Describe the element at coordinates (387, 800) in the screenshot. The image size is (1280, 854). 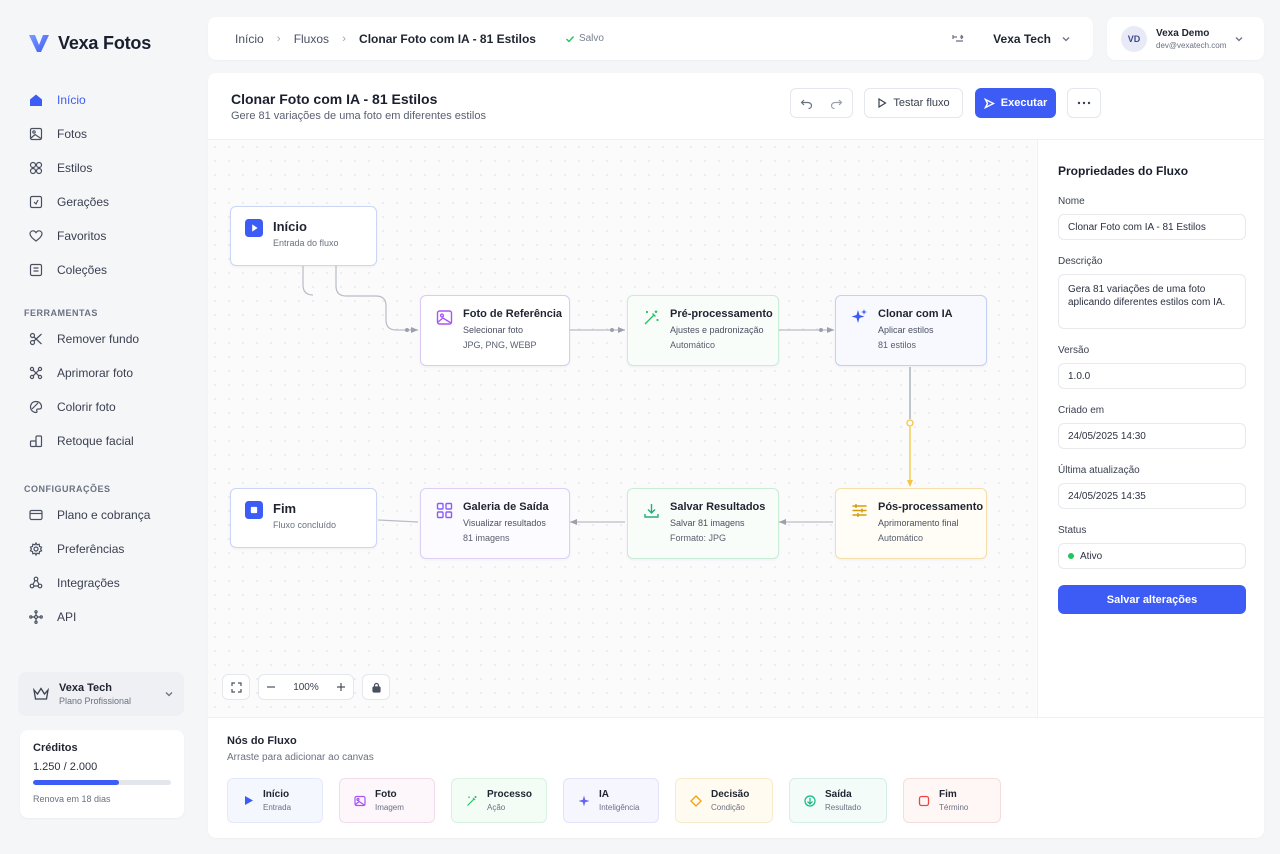
I see `palette-item-foto: Foto Imagem` at that location.